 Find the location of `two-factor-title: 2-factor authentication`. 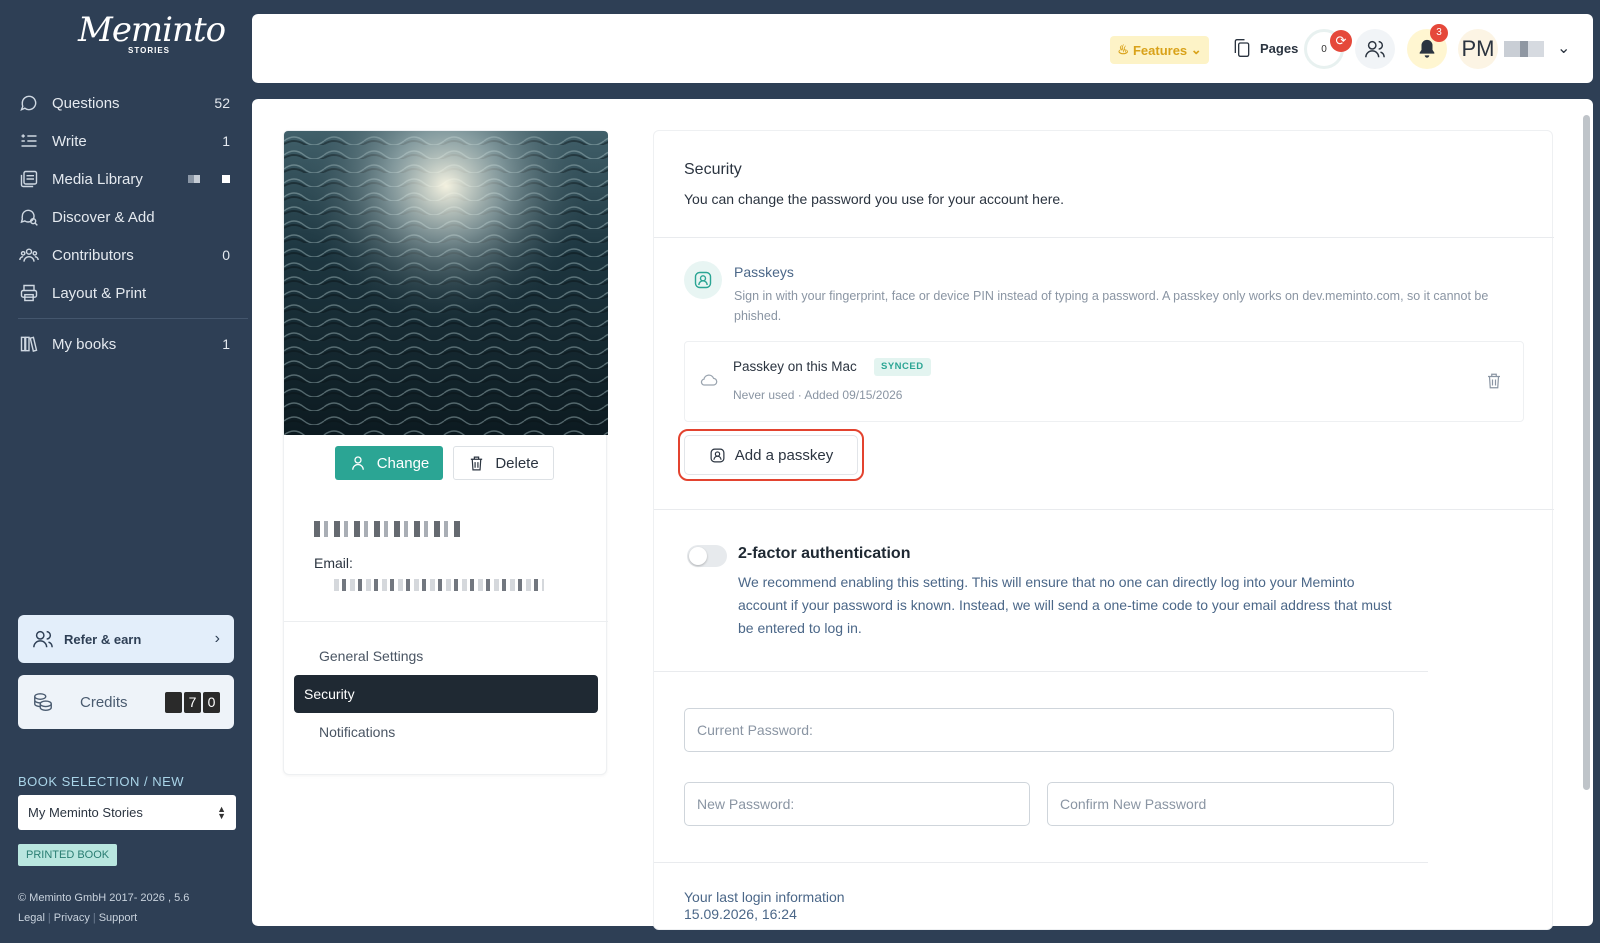

two-factor-title: 2-factor authentication is located at coordinates (824, 553).